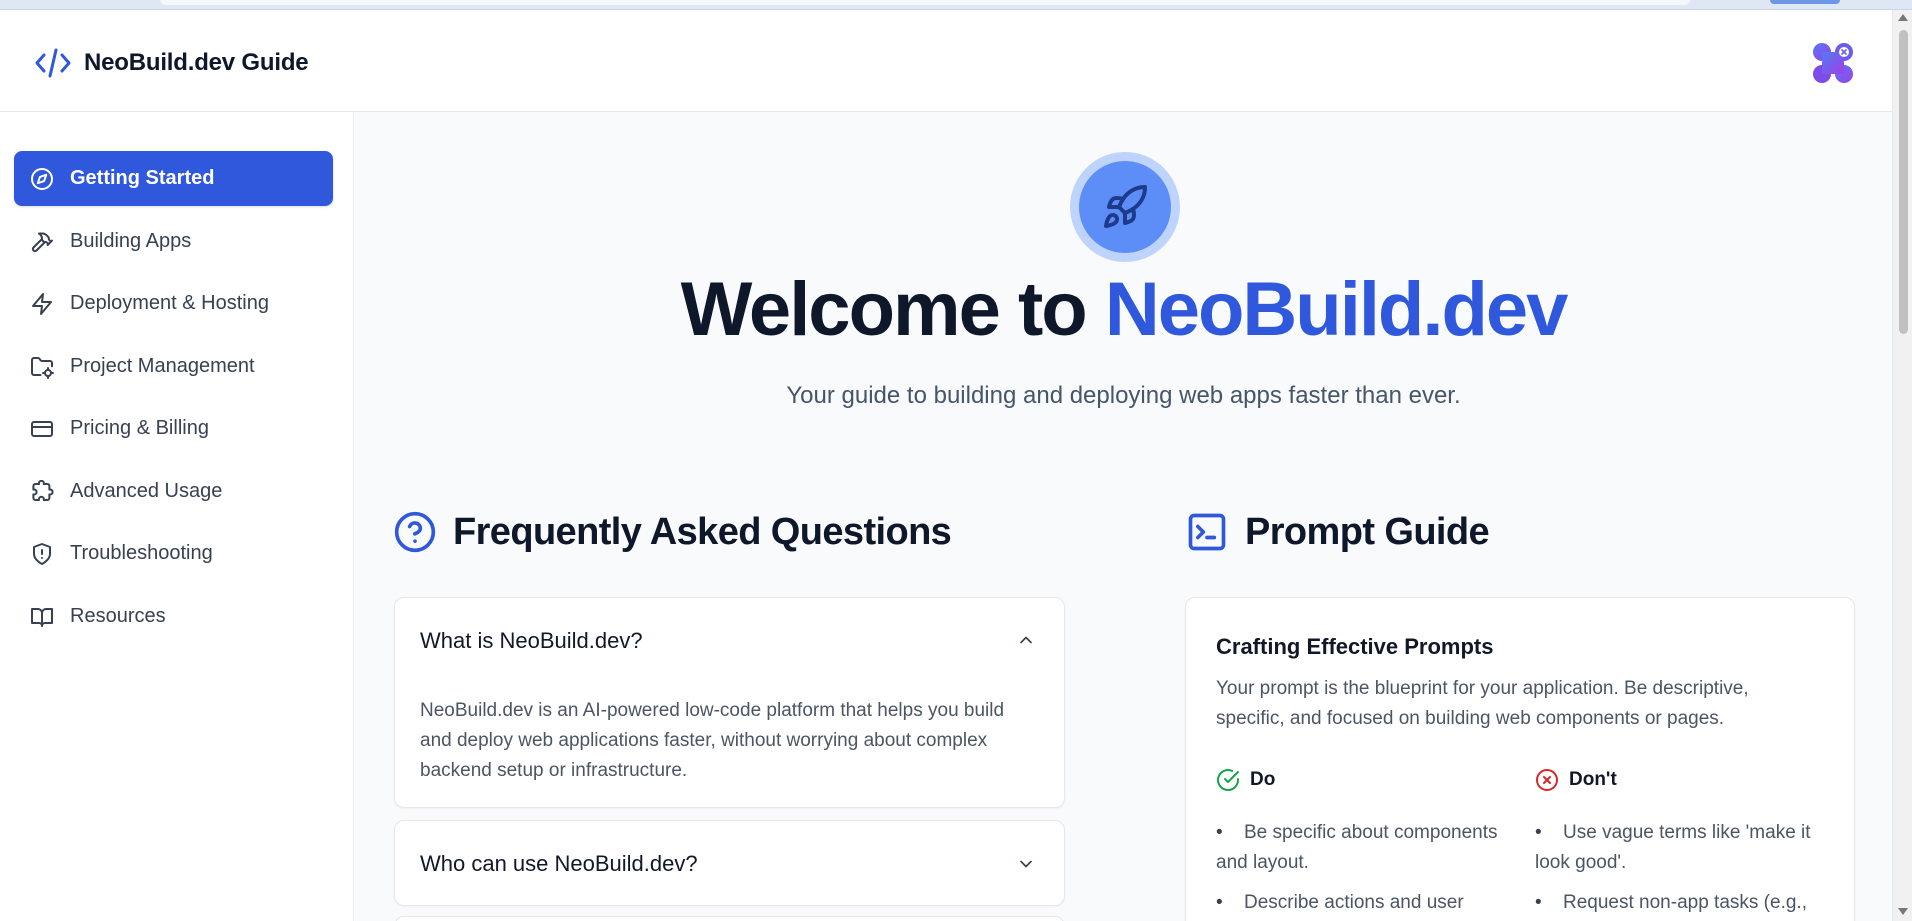  Describe the element at coordinates (42, 617) in the screenshot. I see `book-icon` at that location.